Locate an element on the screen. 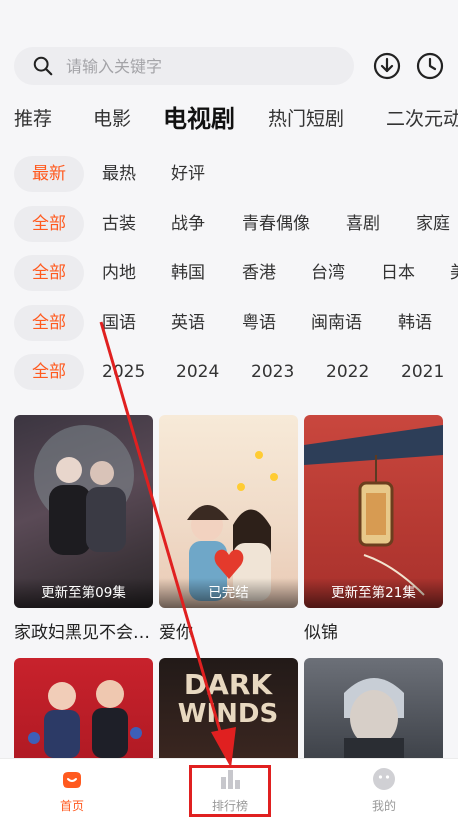 This screenshot has width=458, height=821. year-filter-row: 全部 2025 2024 2023 2022 2021 is located at coordinates (229, 372).